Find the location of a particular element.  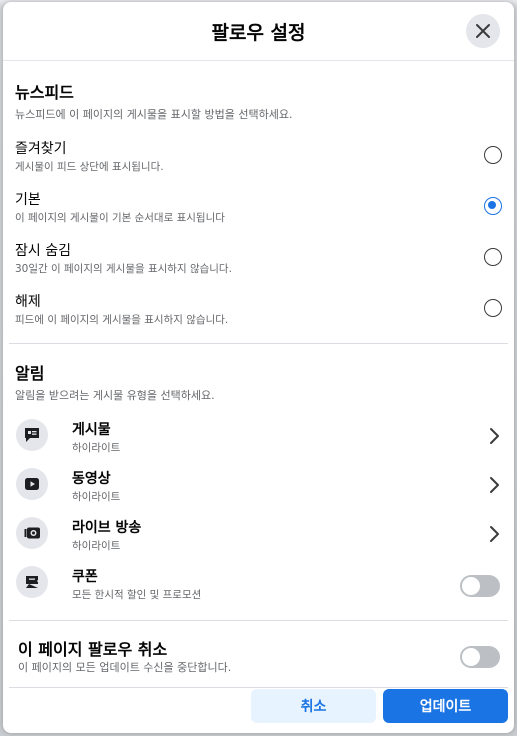

coupon-toggle is located at coordinates (480, 586).